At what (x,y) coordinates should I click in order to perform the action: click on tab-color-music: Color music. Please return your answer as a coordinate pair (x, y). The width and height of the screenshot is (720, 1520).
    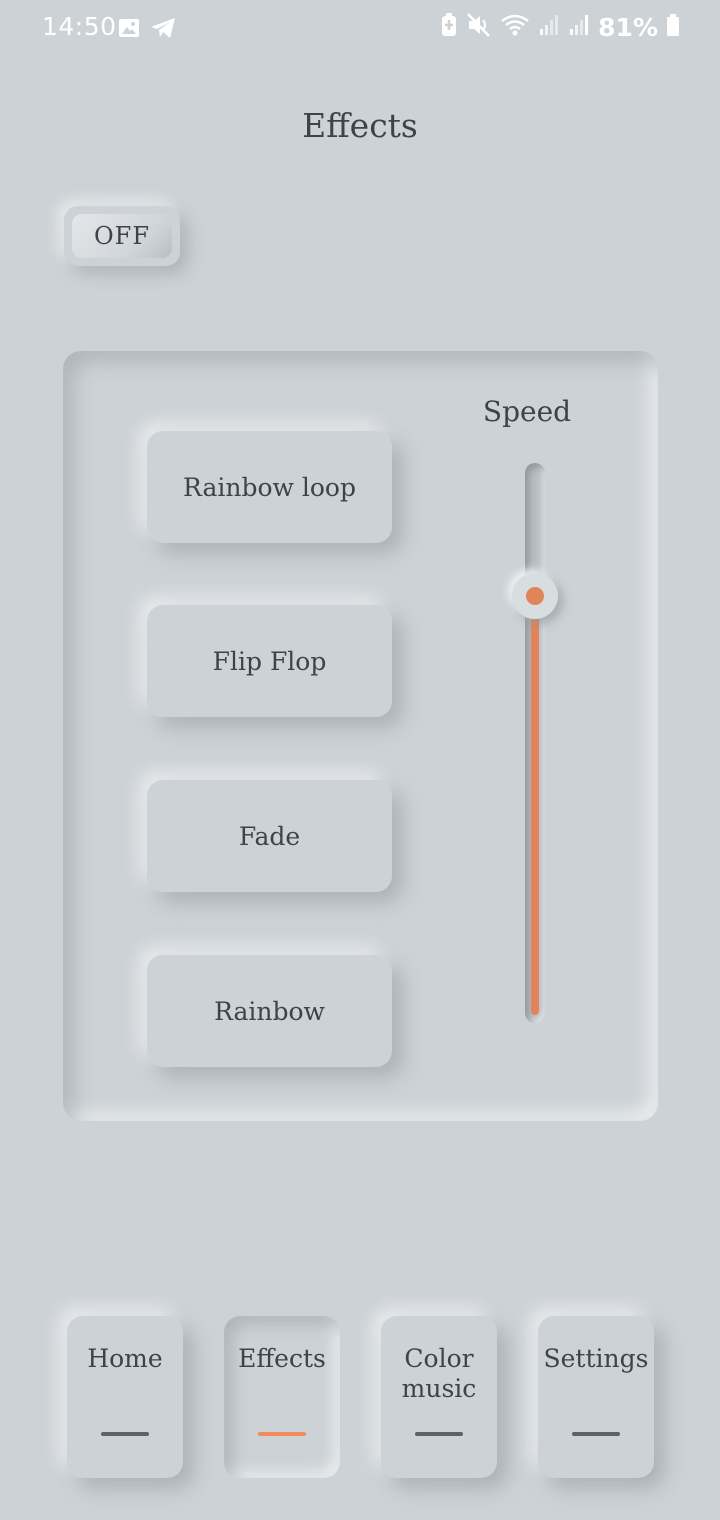
    Looking at the image, I should click on (439, 1397).